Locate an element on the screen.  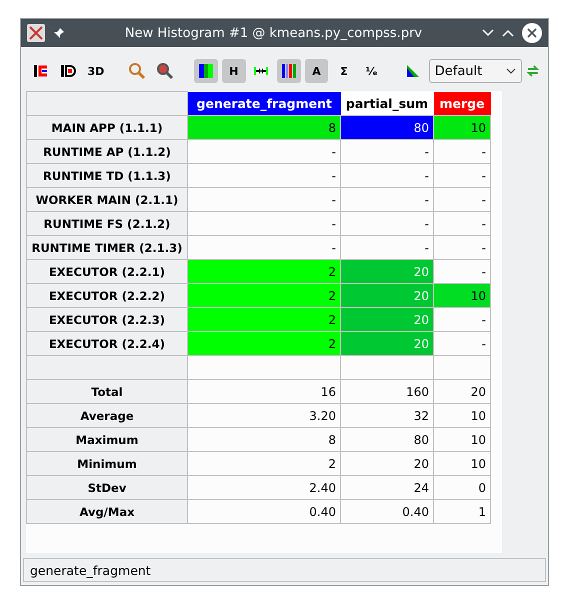
table-cell: 0 is located at coordinates (462, 488).